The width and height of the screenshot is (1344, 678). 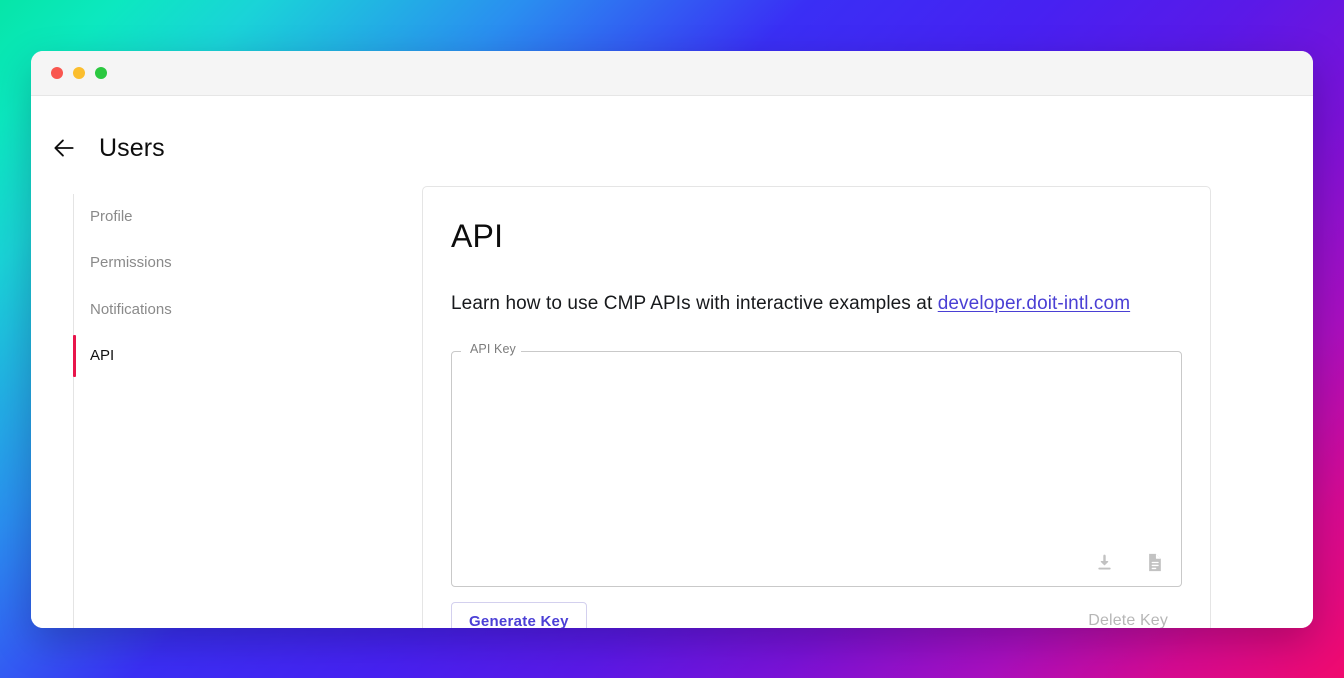 I want to click on card-actions: Generate Key Delete Key, so click(x=816, y=614).